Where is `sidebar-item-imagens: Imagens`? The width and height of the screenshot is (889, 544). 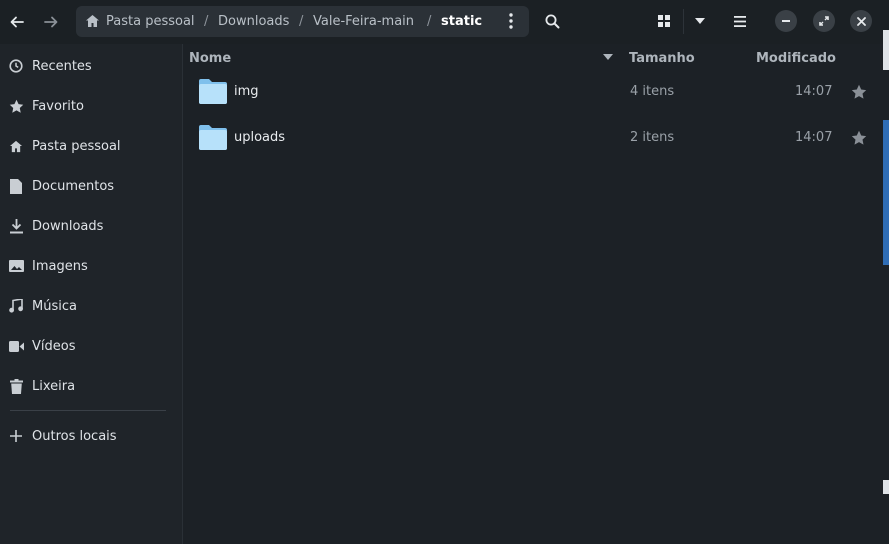 sidebar-item-imagens: Imagens is located at coordinates (91, 266).